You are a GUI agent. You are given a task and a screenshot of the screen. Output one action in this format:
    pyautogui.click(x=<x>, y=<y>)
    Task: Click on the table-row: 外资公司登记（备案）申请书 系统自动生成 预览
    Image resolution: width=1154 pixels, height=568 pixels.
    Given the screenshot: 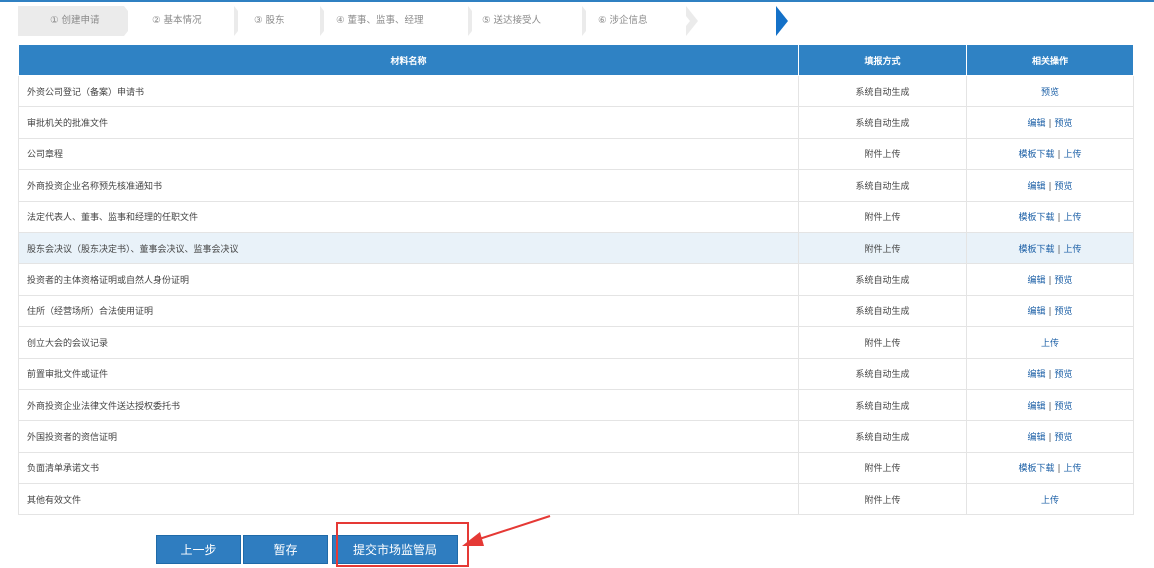 What is the action you would take?
    pyautogui.click(x=576, y=91)
    